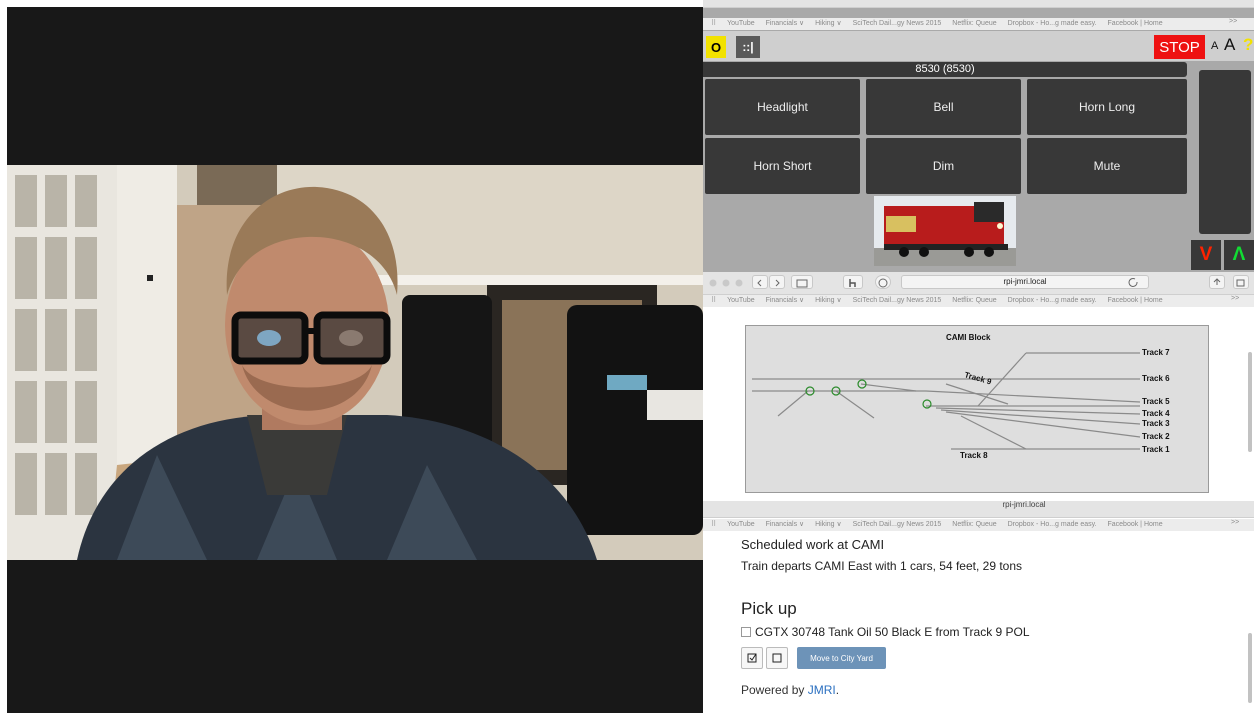 Image resolution: width=1254 pixels, height=713 pixels. What do you see at coordinates (978, 4) in the screenshot?
I see `throttle-titlebar` at bounding box center [978, 4].